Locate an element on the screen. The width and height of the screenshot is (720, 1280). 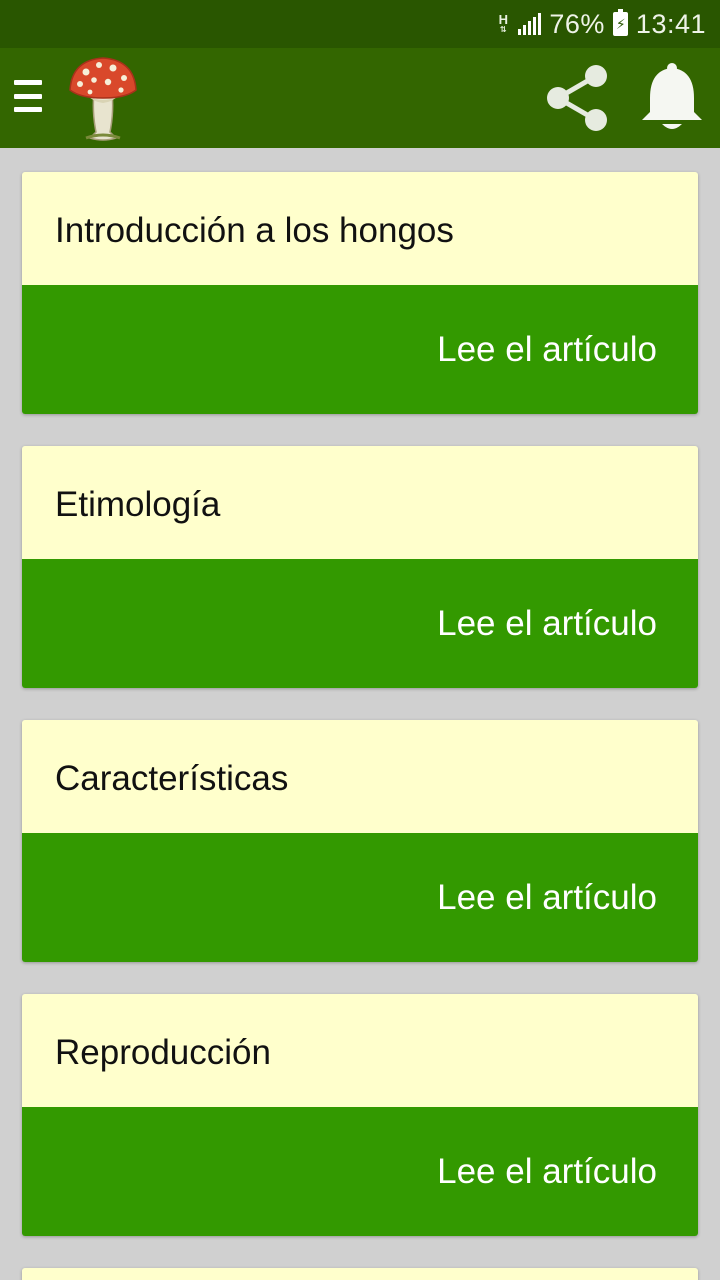
article-title-row: Introducción a los hongos is located at coordinates (360, 228).